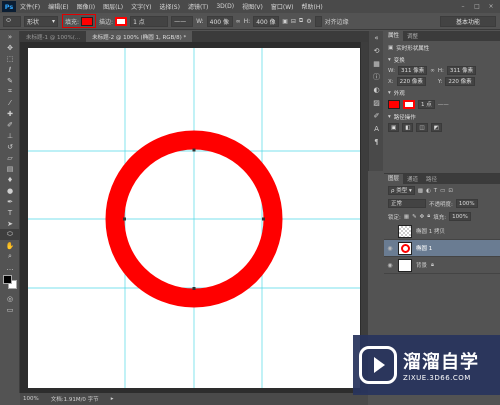  What do you see at coordinates (86, 6) in the screenshot?
I see `menu-image: 图像(I)` at bounding box center [86, 6].